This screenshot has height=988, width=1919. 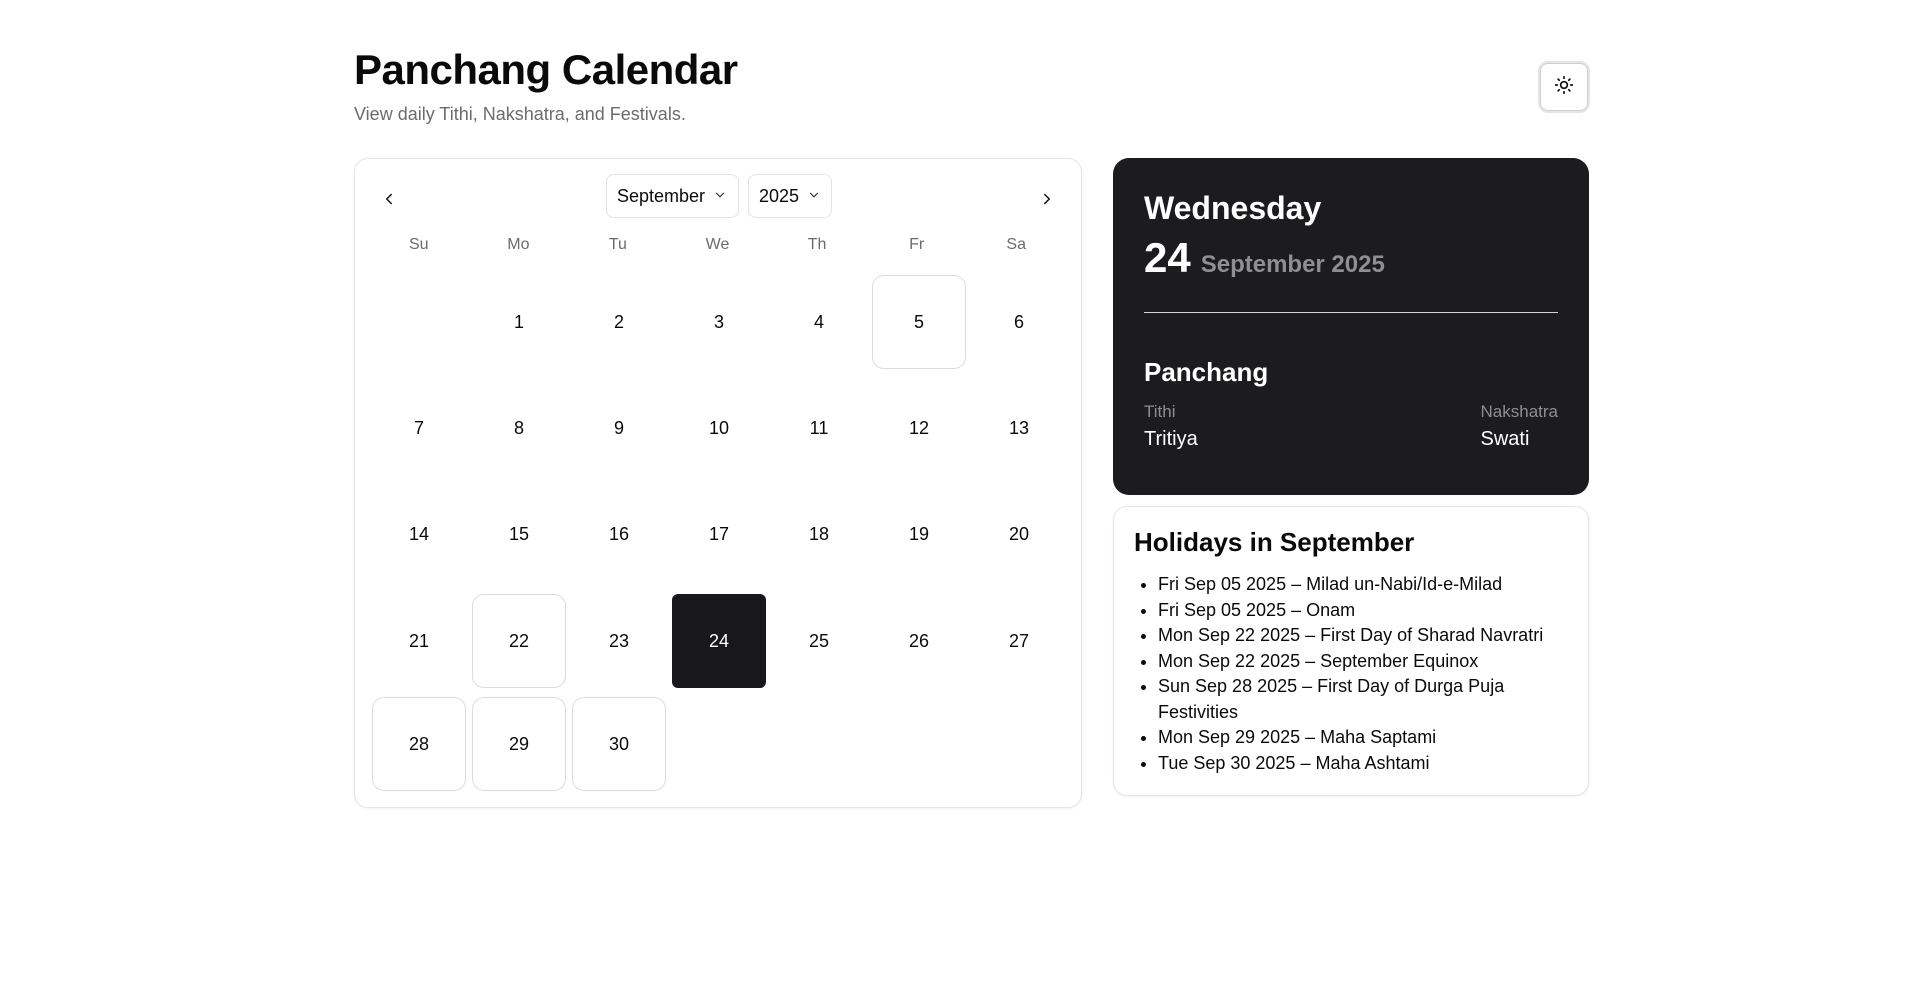 I want to click on day-cell: 24, so click(x=719, y=641).